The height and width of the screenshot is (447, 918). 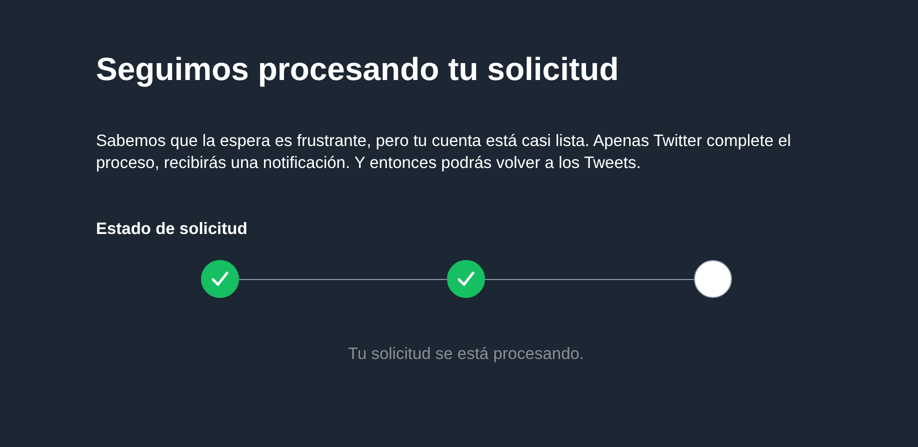 I want to click on page-title: Seguimos procesando tu solicitud, so click(x=358, y=69).